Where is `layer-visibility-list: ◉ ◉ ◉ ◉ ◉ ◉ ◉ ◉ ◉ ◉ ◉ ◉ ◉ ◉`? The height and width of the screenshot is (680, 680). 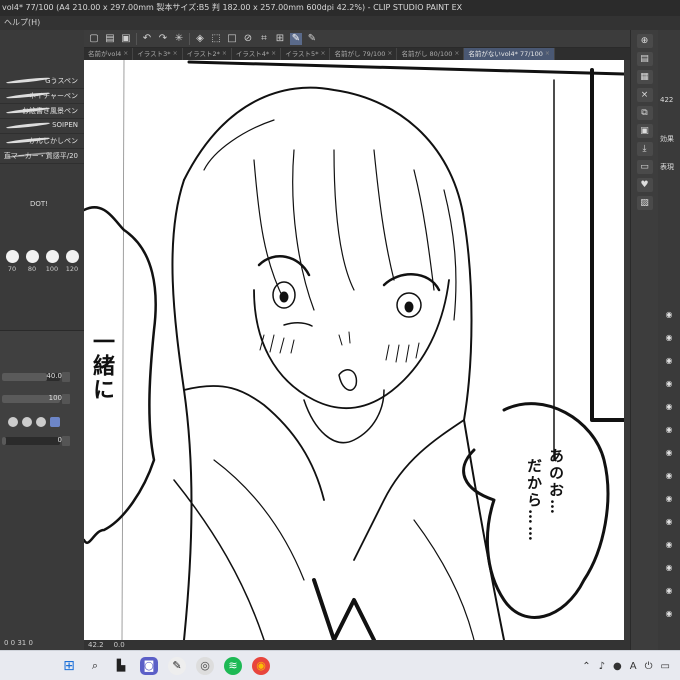 layer-visibility-list: ◉ ◉ ◉ ◉ ◉ ◉ ◉ ◉ ◉ ◉ ◉ ◉ ◉ ◉ is located at coordinates (669, 471).